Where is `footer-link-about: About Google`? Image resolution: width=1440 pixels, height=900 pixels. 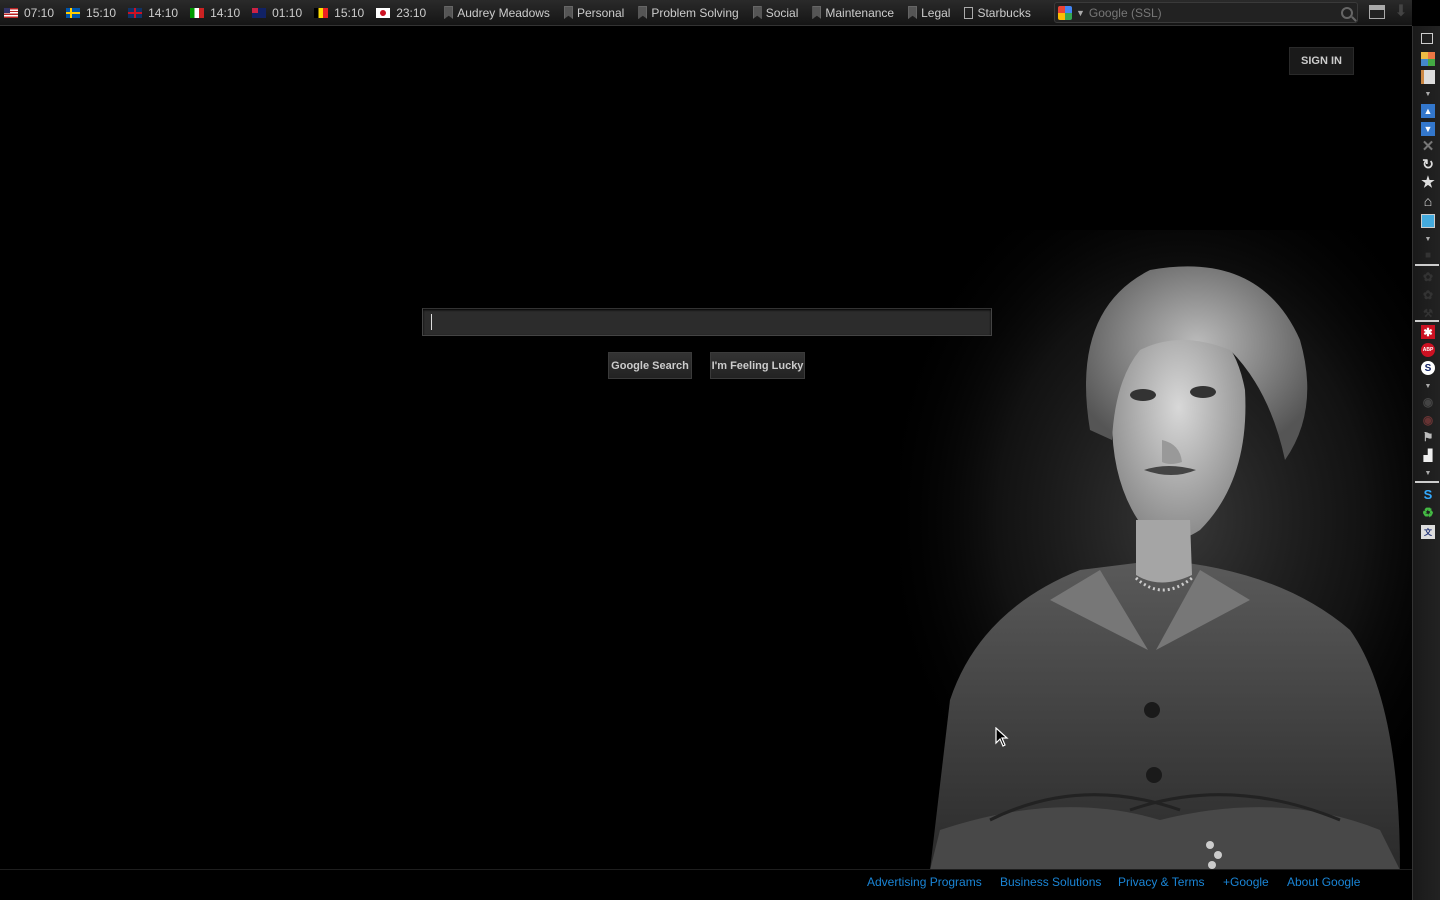 footer-link-about: About Google is located at coordinates (1323, 882).